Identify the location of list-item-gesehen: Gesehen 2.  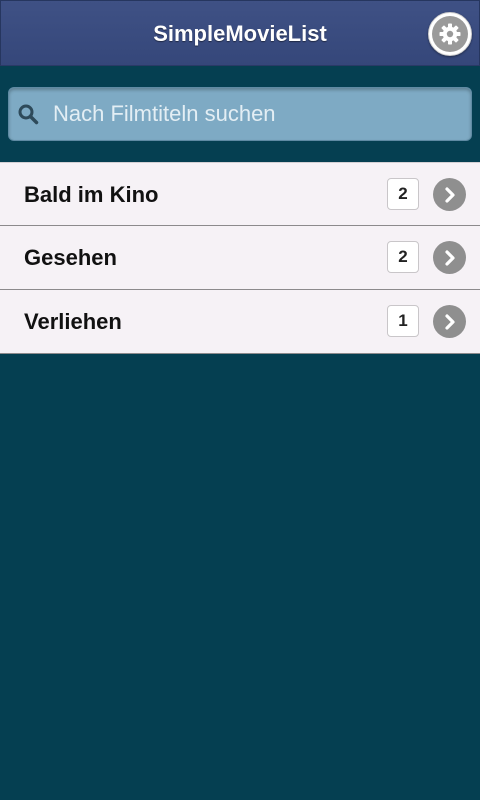
(240, 258).